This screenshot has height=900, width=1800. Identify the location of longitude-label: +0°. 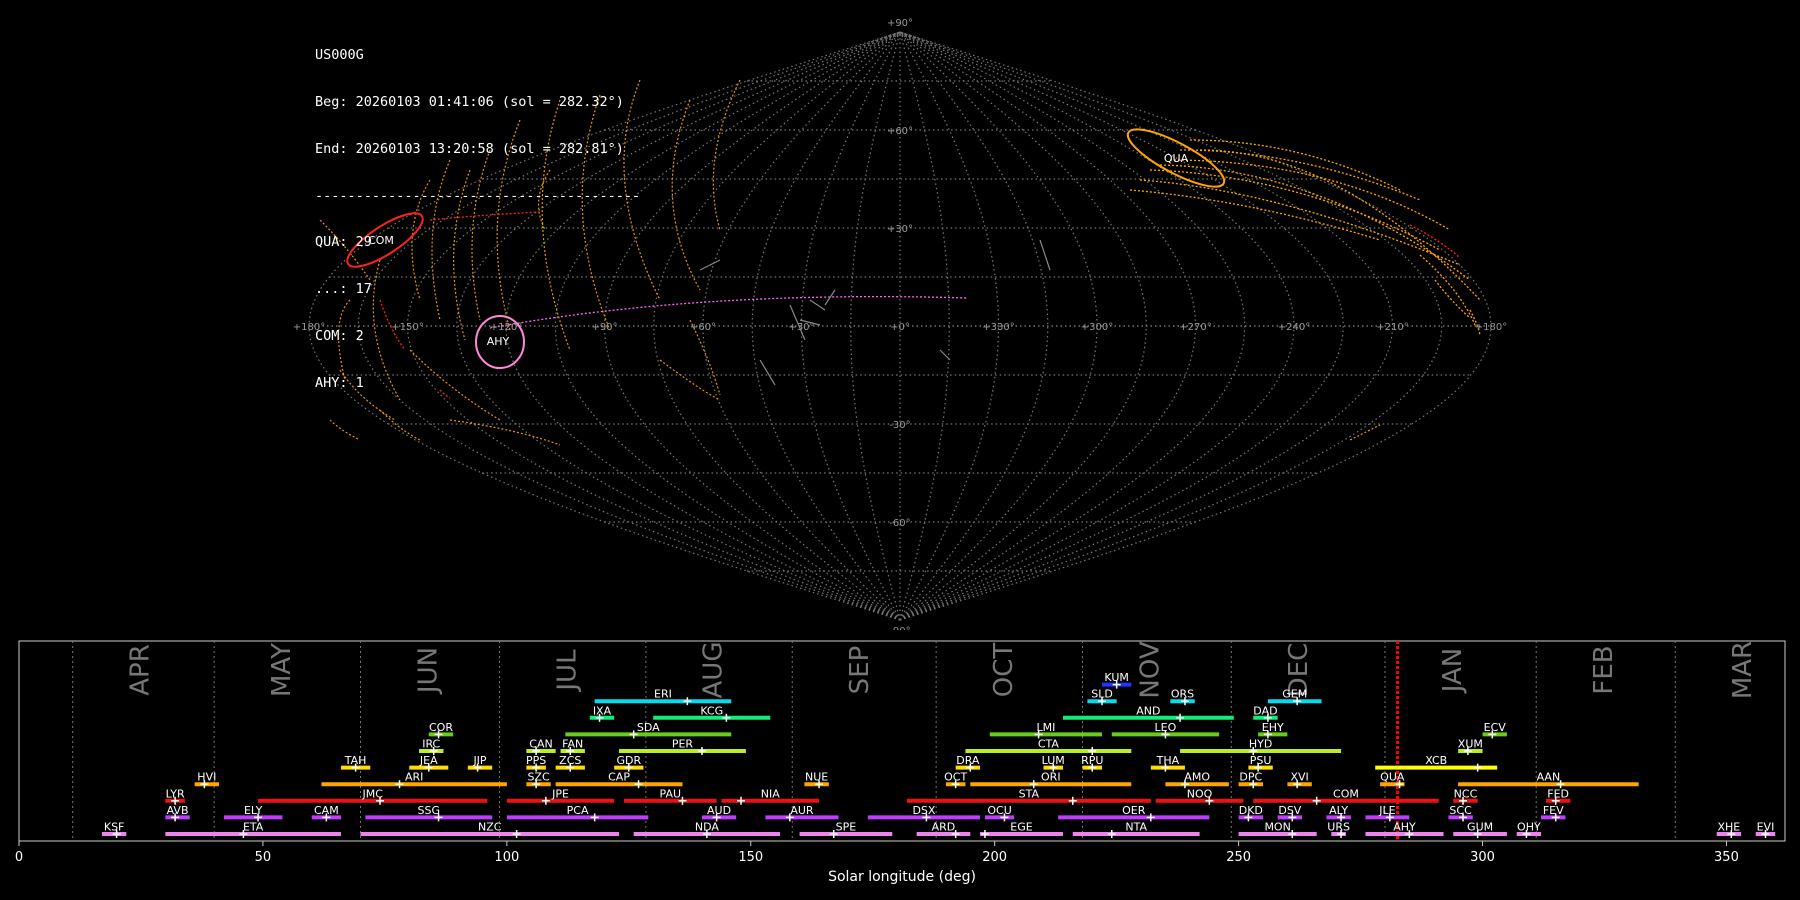
(900, 327).